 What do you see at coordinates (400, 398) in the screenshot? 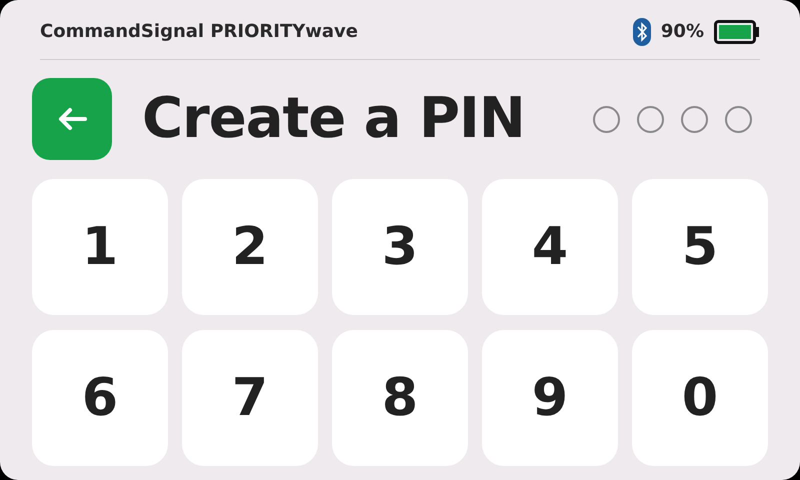
I see `keypad-key: 8` at bounding box center [400, 398].